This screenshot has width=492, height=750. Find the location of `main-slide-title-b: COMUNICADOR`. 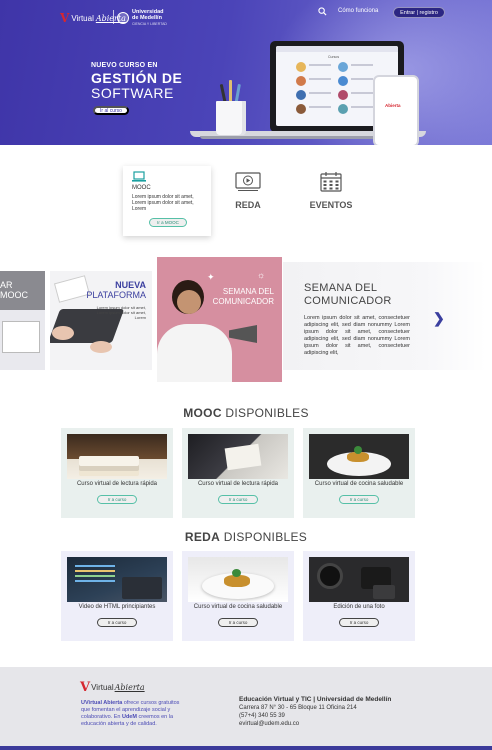

main-slide-title-b: COMUNICADOR is located at coordinates (243, 301).